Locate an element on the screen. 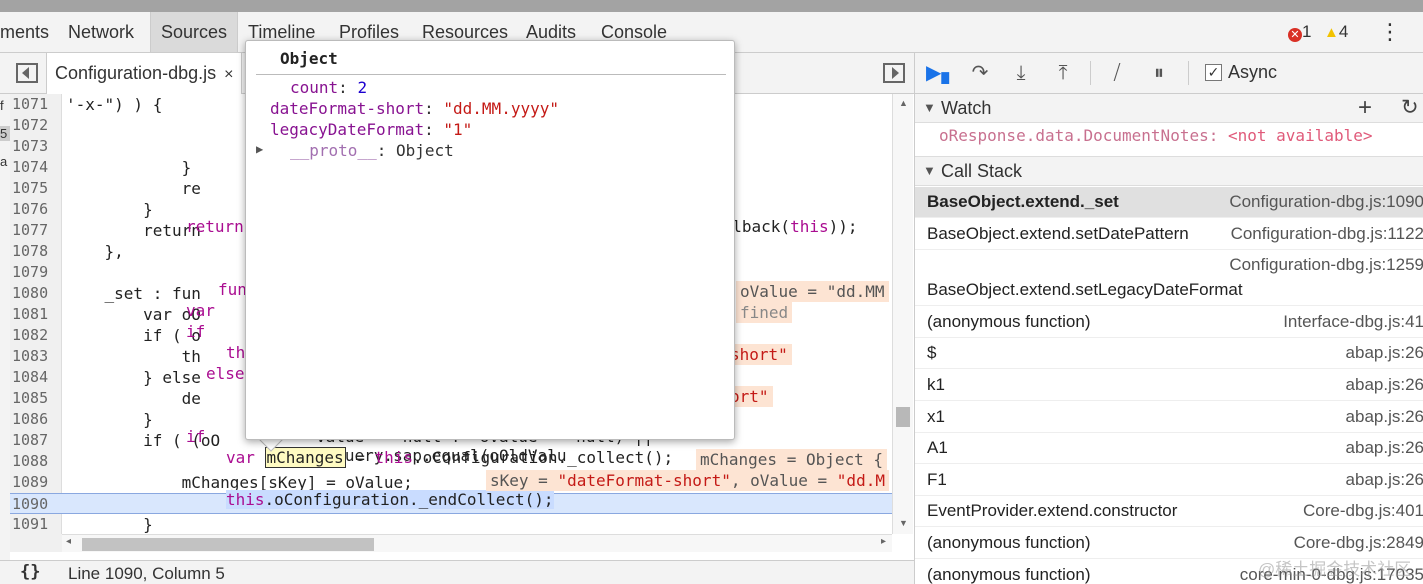 The width and height of the screenshot is (1423, 584). line-number: 1090 is located at coordinates (35, 504).